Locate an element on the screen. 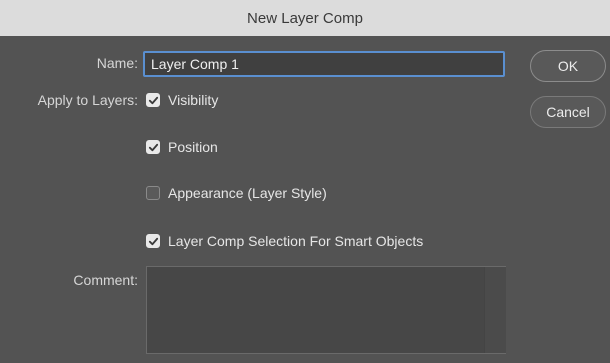  dialog-titlebar: New Layer Comp is located at coordinates (305, 18).